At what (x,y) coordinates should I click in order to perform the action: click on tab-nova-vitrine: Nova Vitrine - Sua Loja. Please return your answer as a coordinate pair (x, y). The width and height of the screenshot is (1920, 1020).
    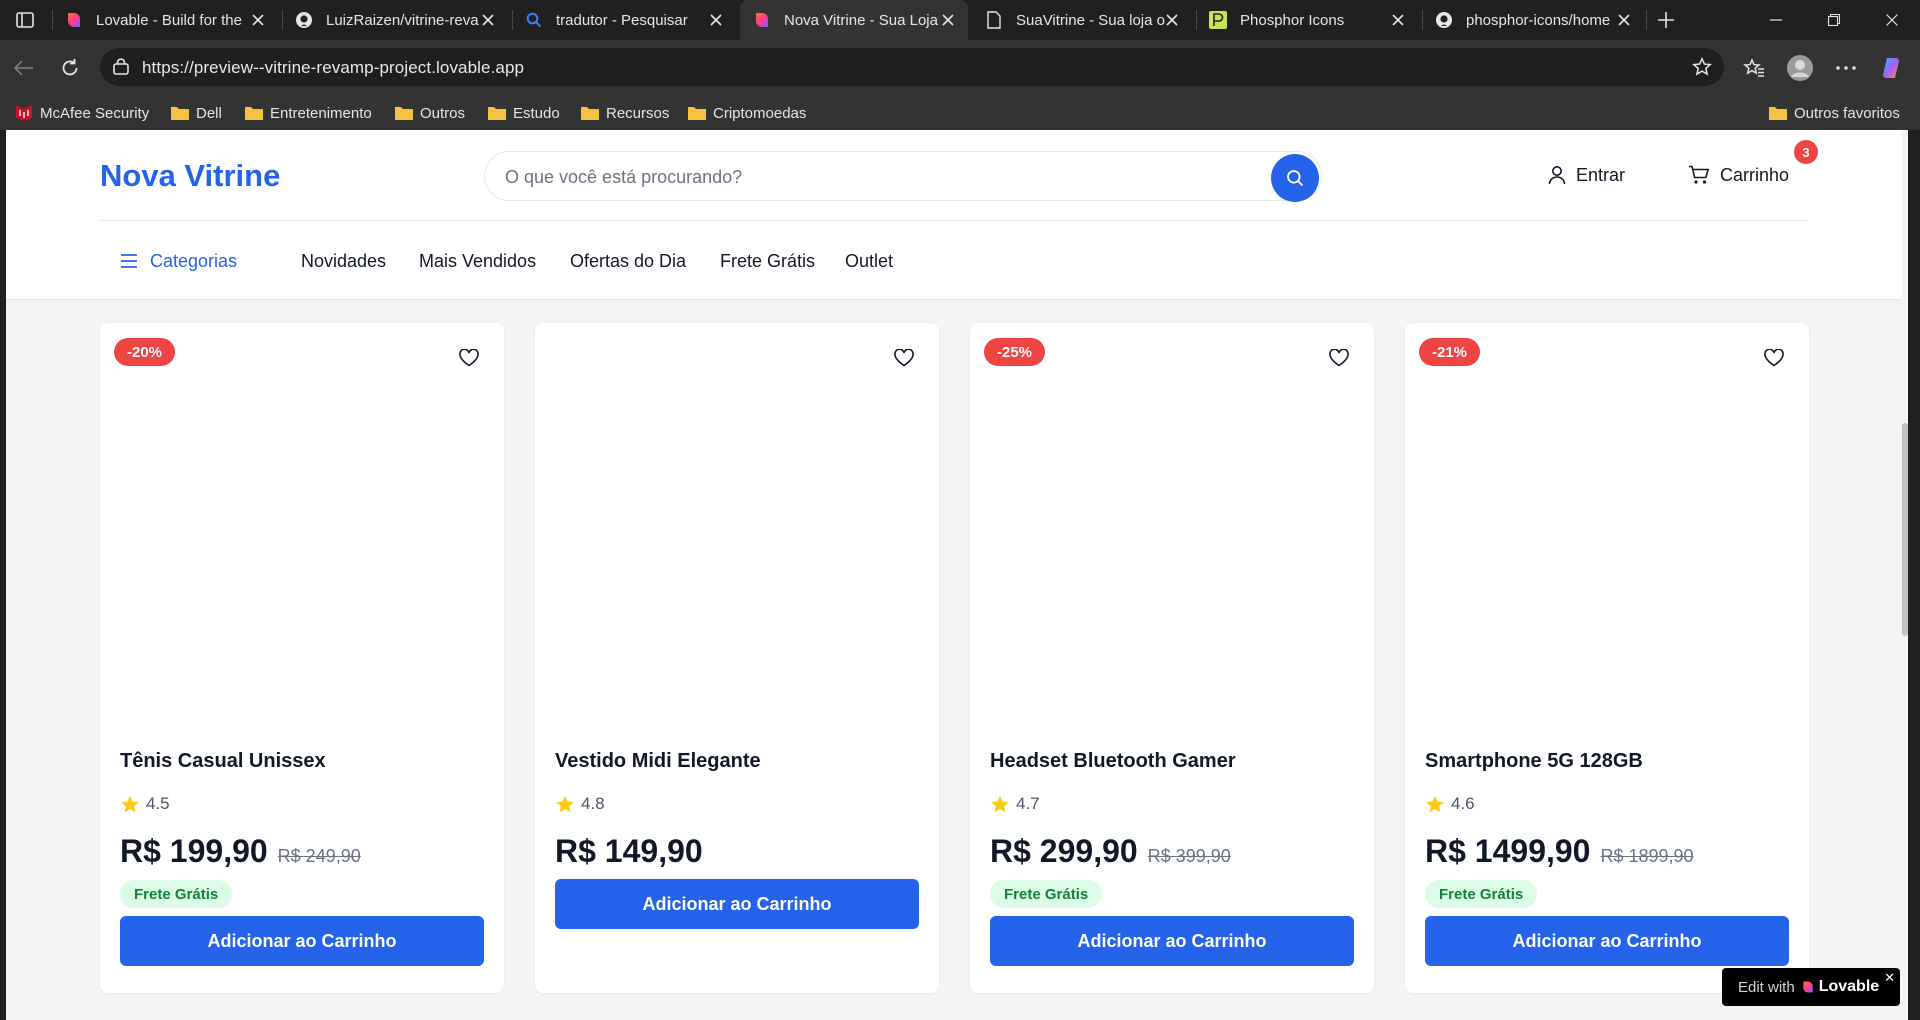
    Looking at the image, I should click on (854, 20).